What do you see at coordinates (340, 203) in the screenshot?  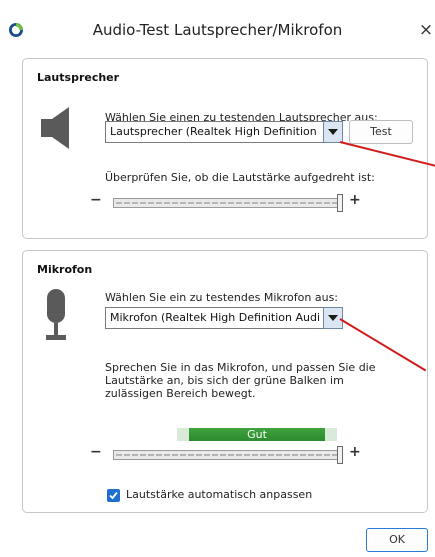 I see `speaker-volume-thumb` at bounding box center [340, 203].